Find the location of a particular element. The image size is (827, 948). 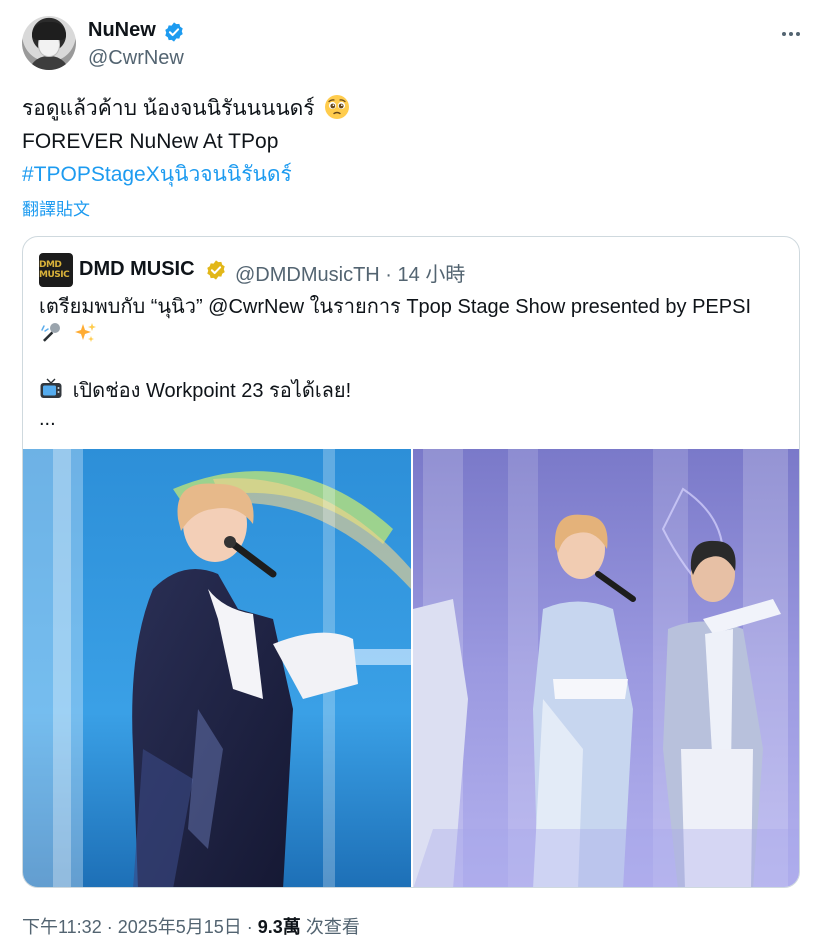

television-emoji-icon is located at coordinates (51, 388).